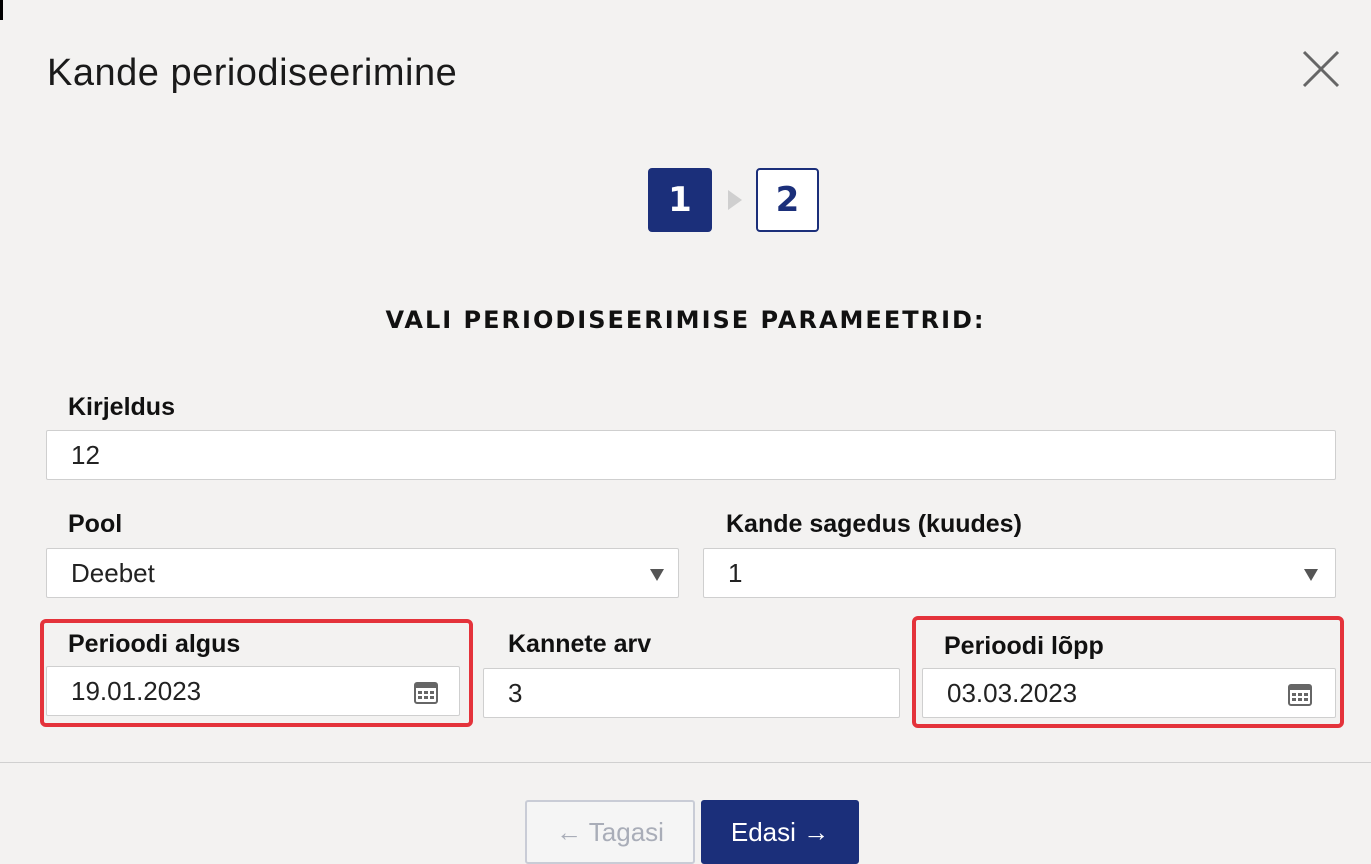  What do you see at coordinates (610, 832) in the screenshot?
I see `back-button: ← Tagasi` at bounding box center [610, 832].